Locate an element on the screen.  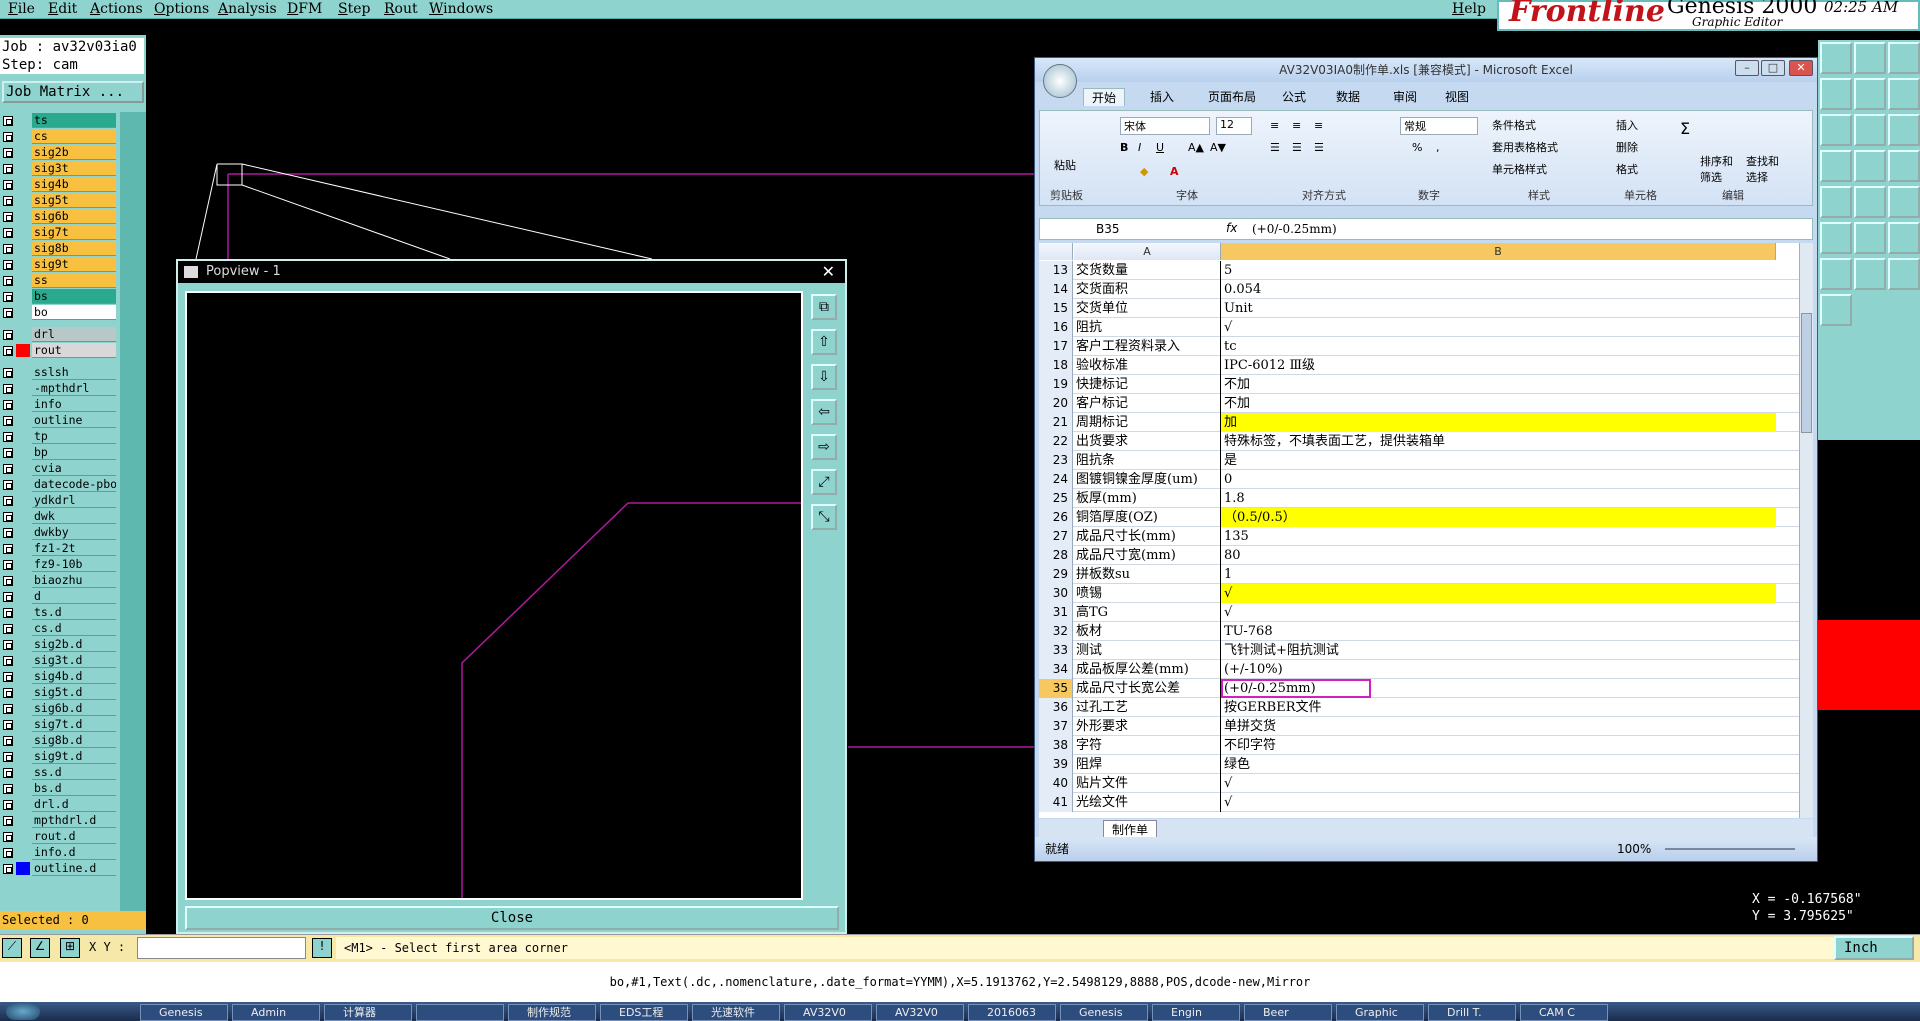
layer-row: sig4b.d is located at coordinates (59, 676).